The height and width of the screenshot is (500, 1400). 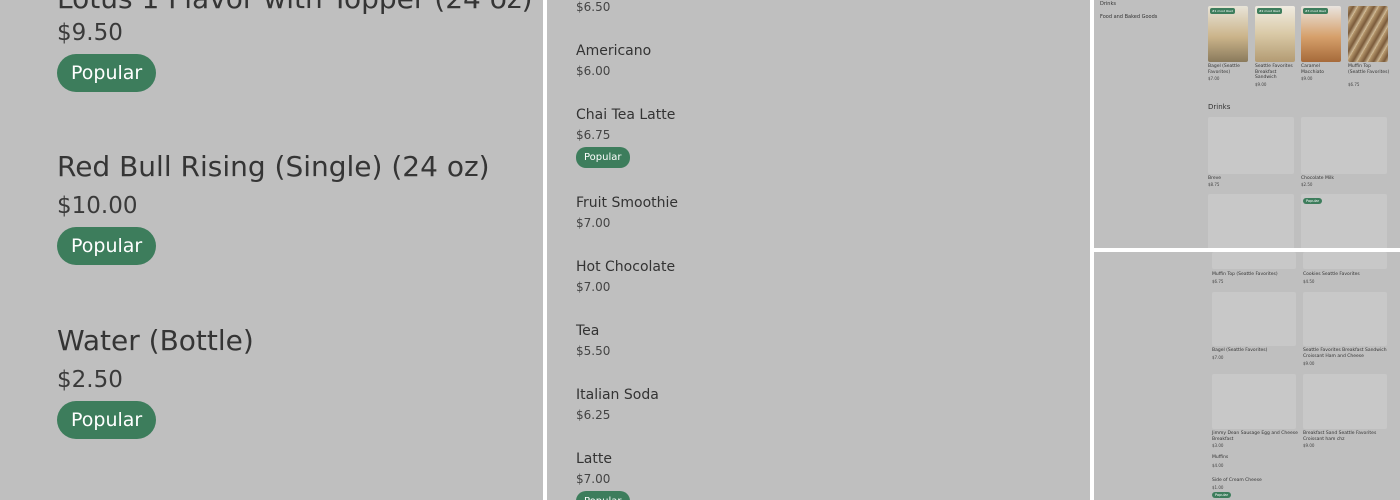 I want to click on menu-item-italian-soda: Italian Soda $6.25, so click(x=617, y=404).